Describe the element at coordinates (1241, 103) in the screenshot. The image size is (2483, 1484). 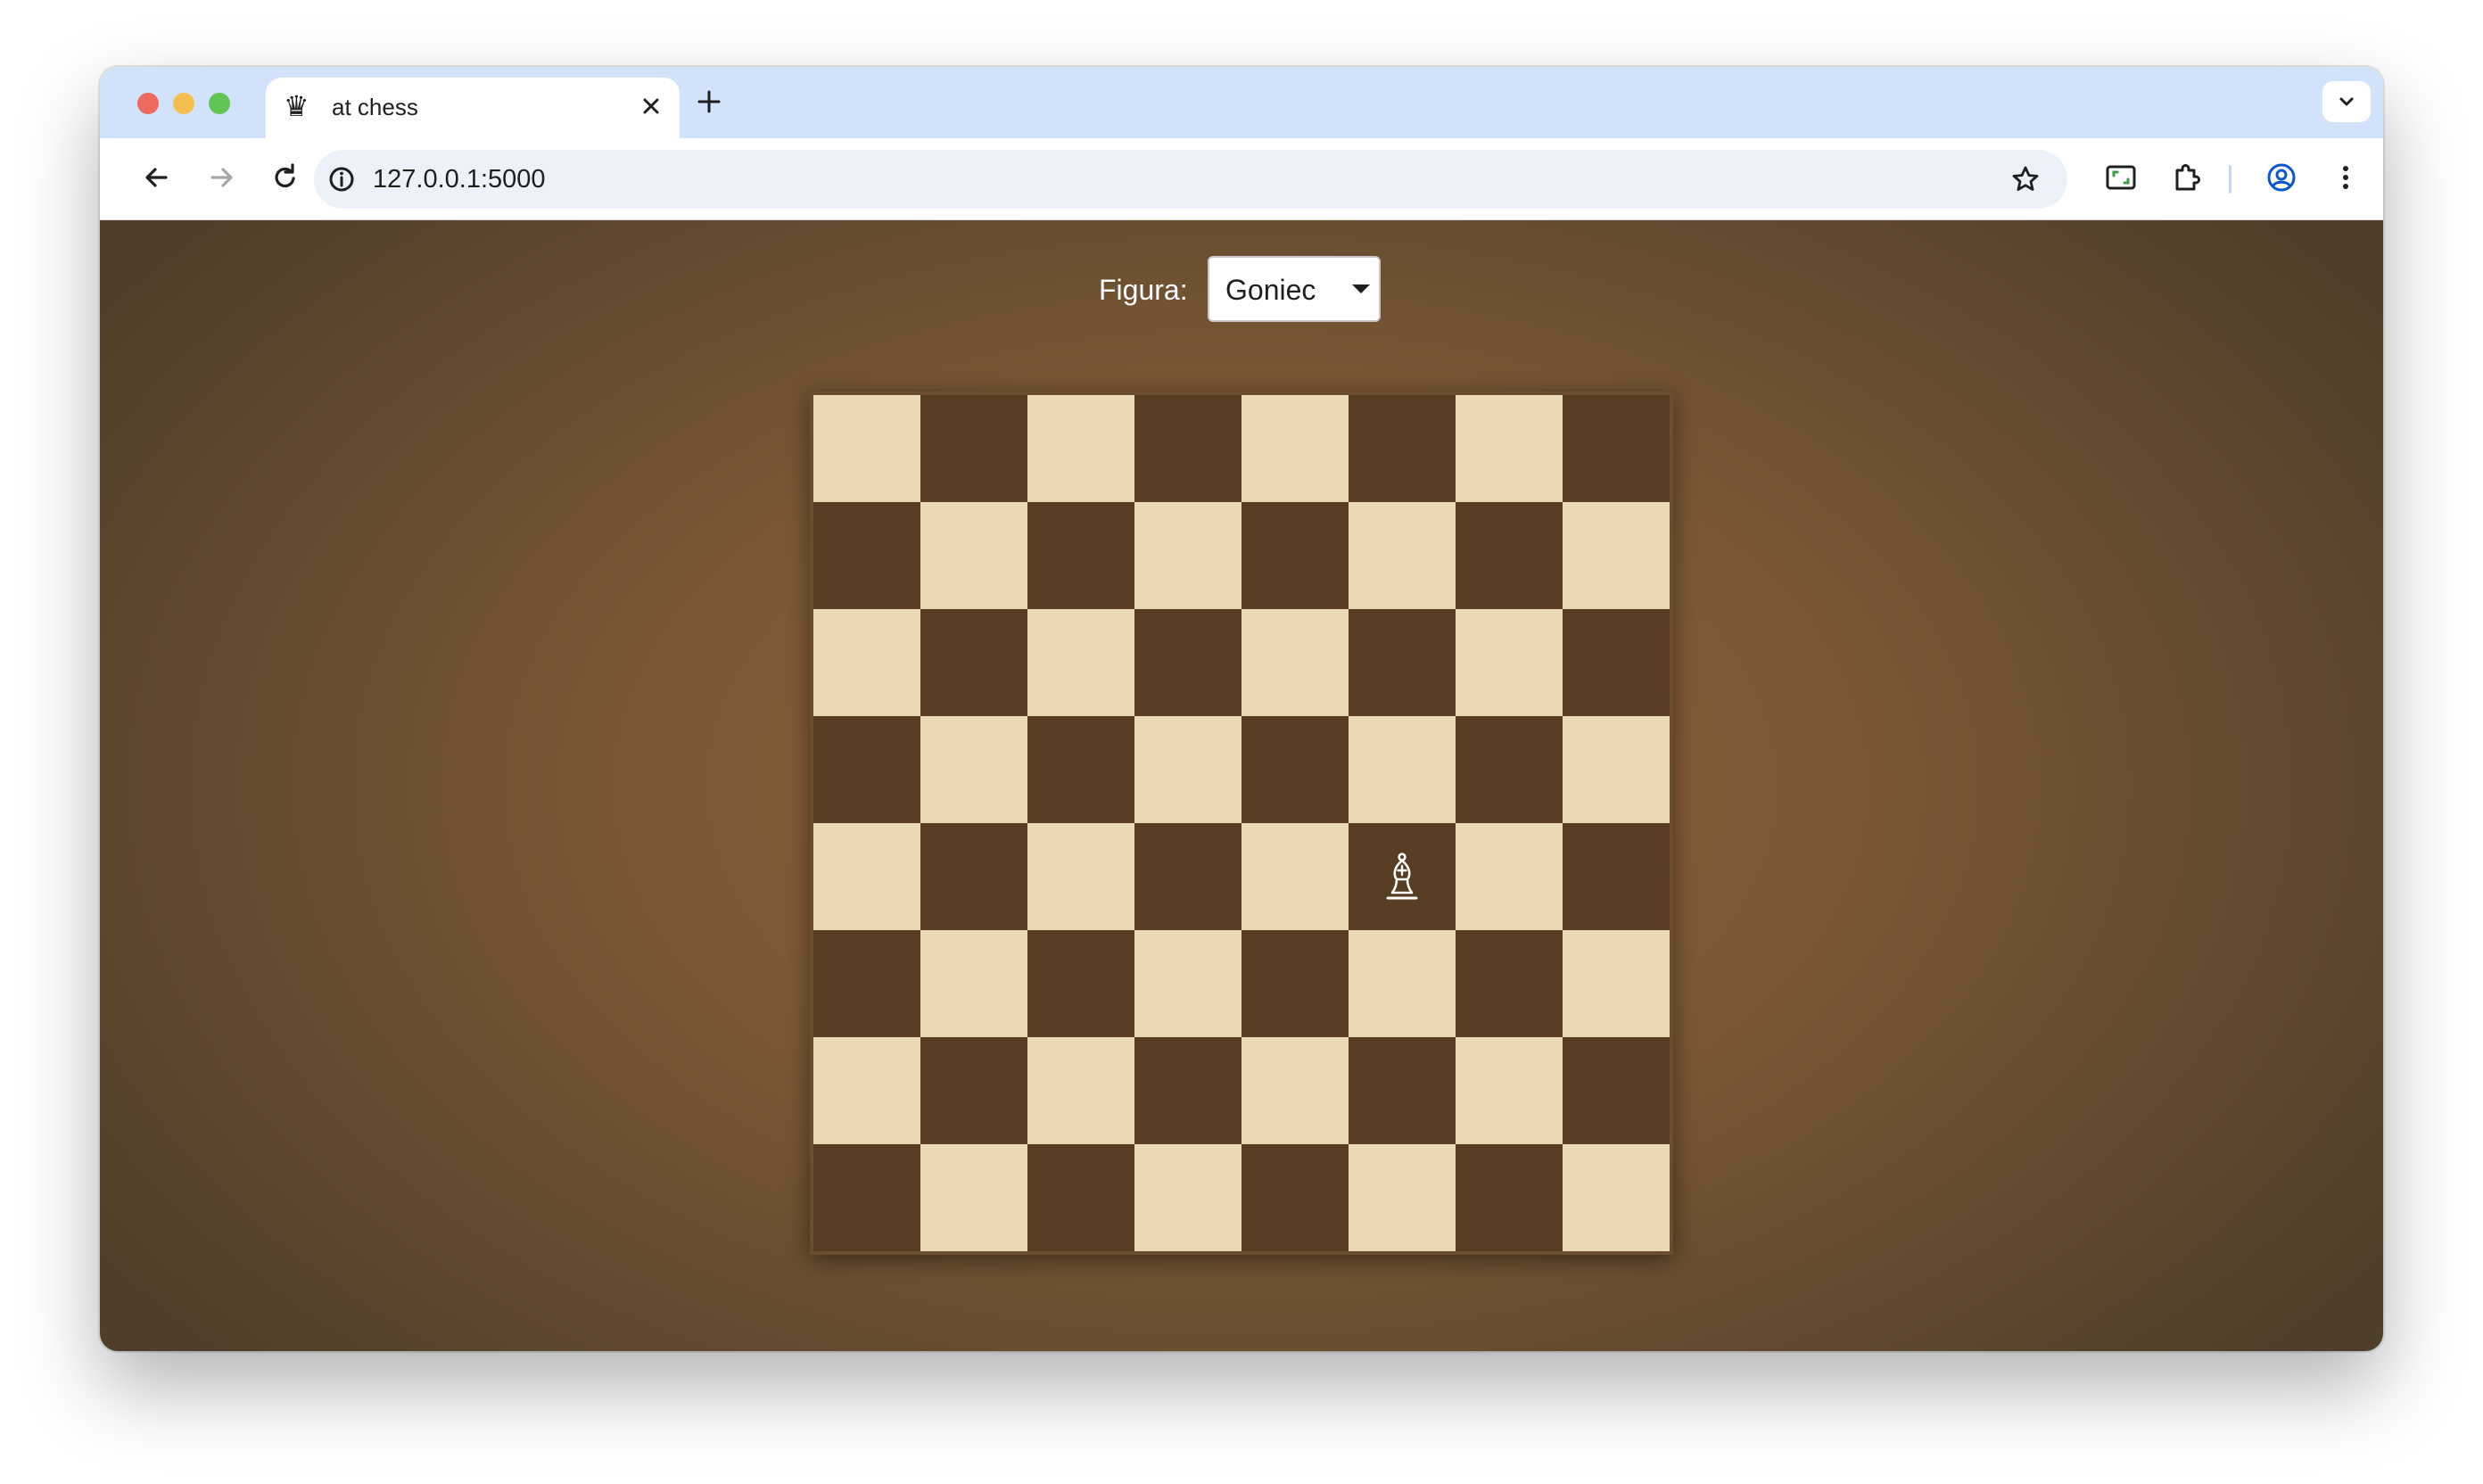
I see `tab-strip: ♛ at chess` at that location.